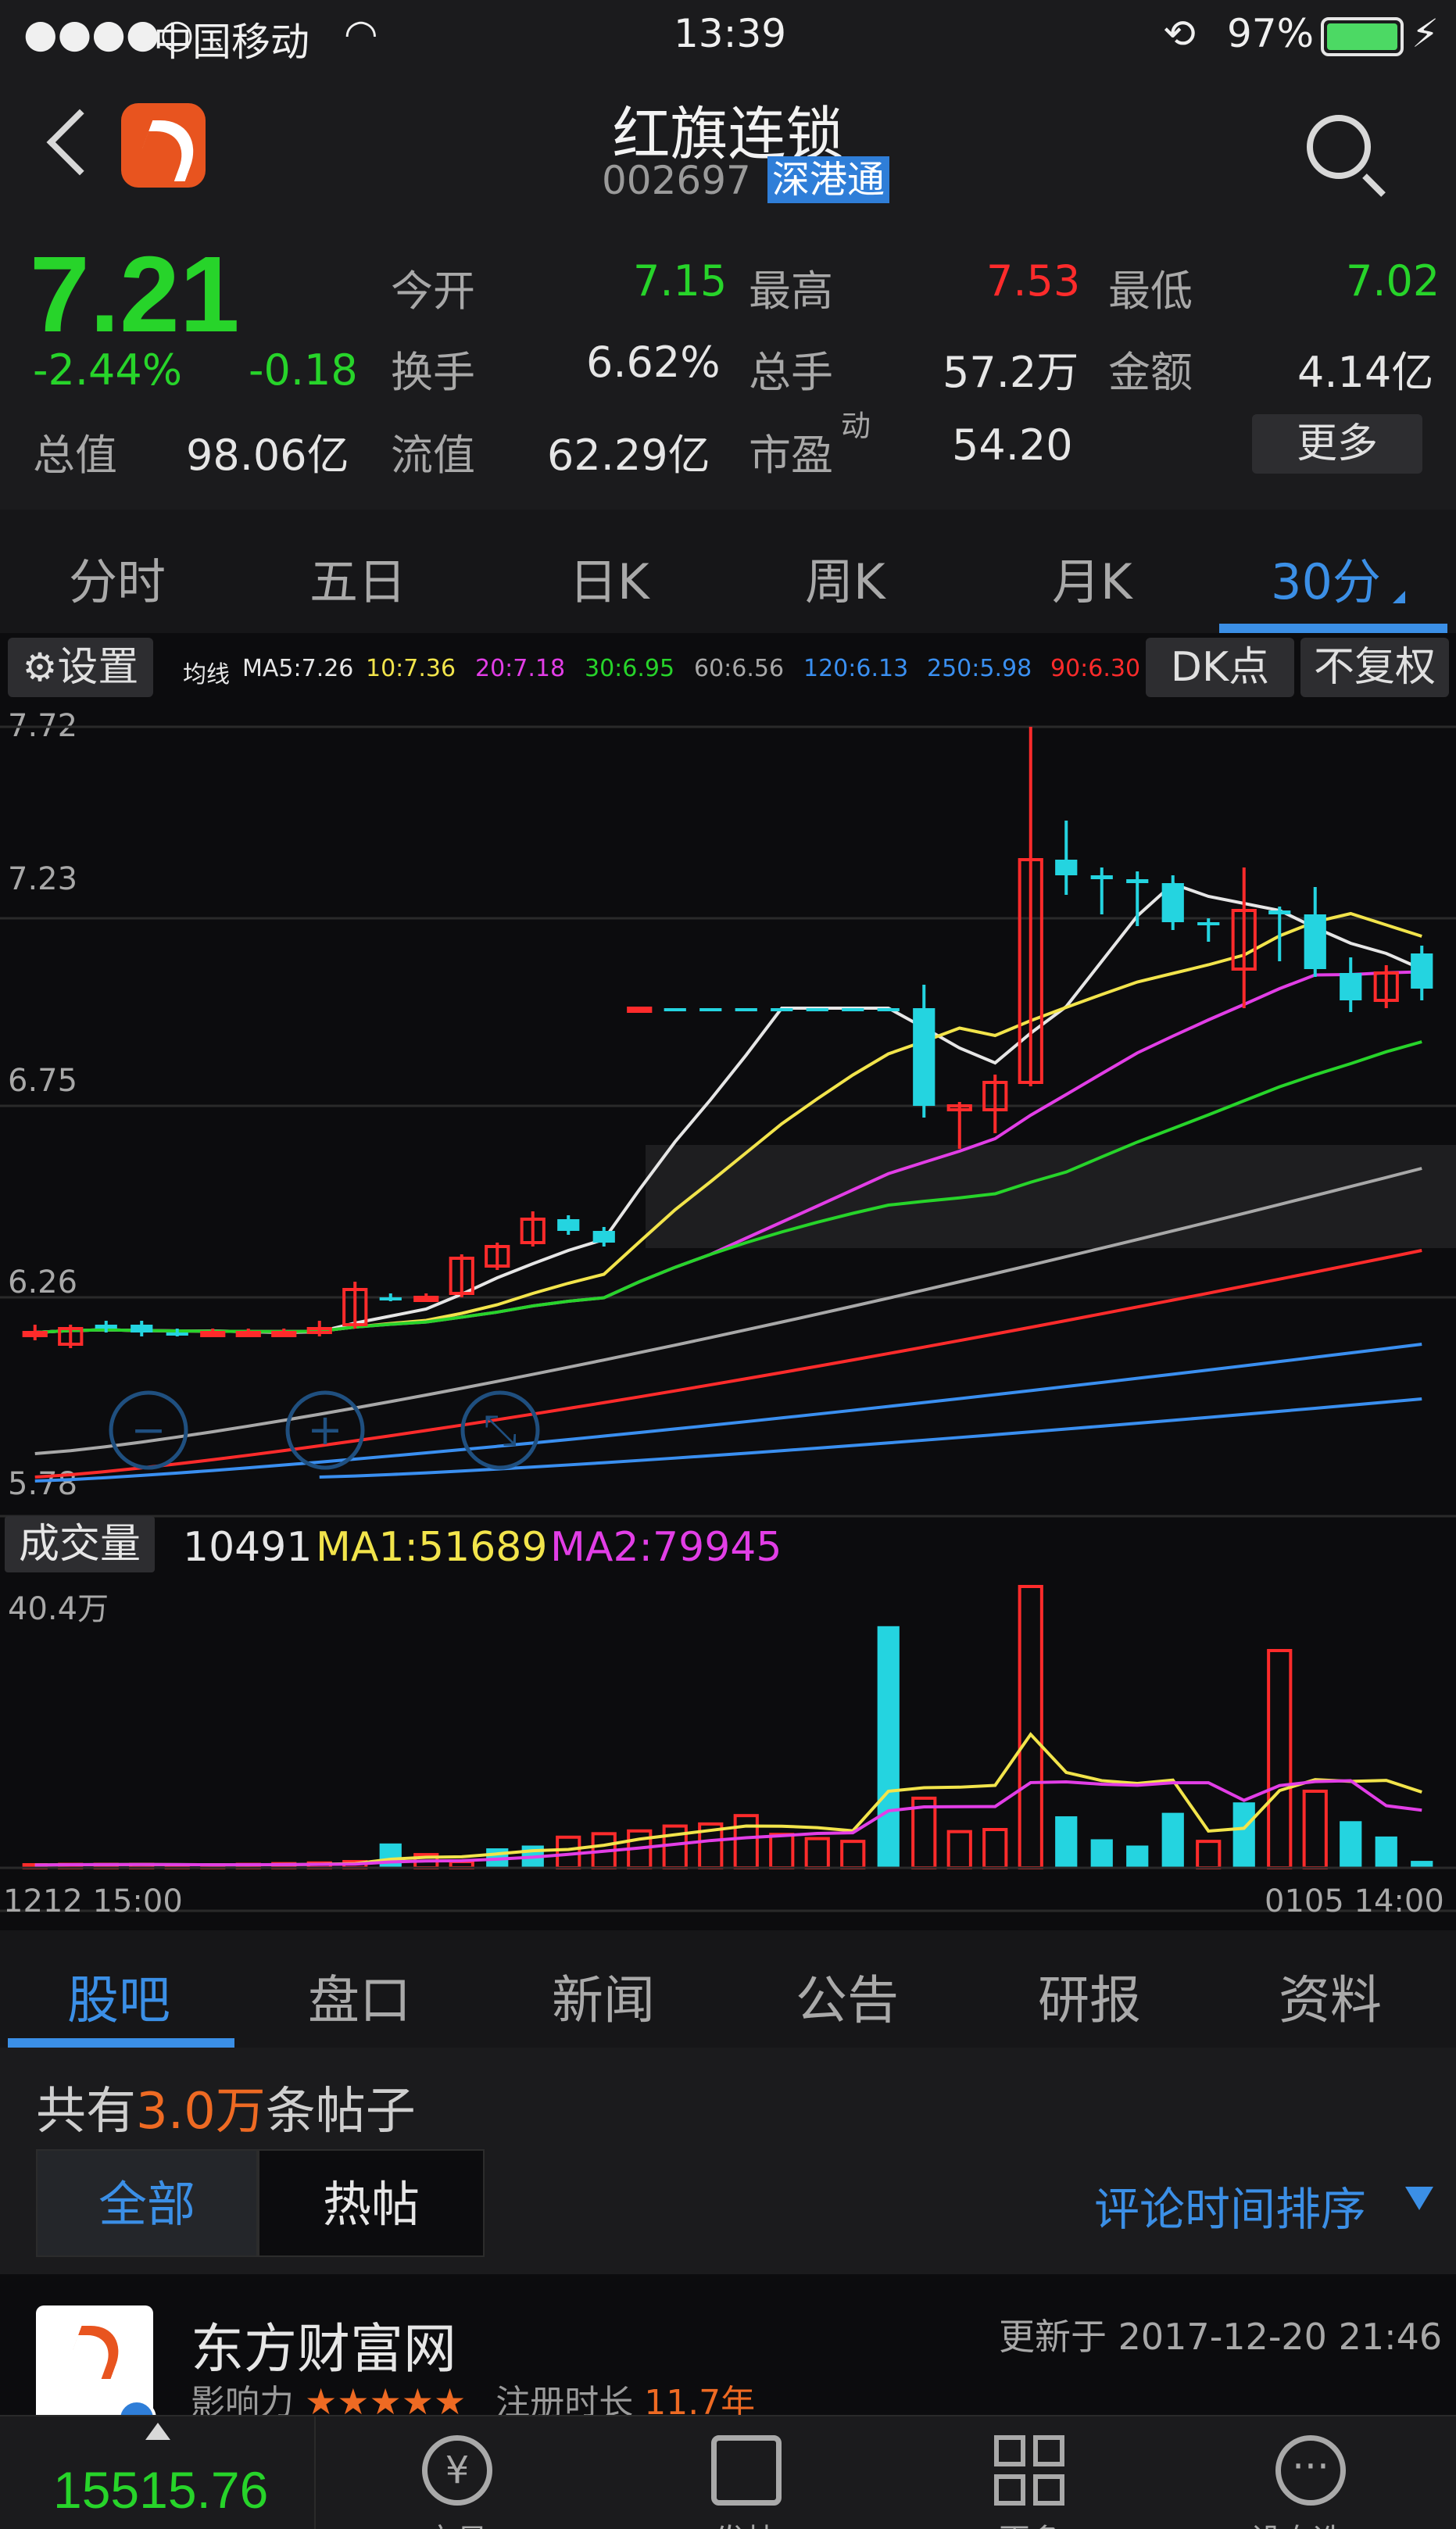 The height and width of the screenshot is (2529, 1456). What do you see at coordinates (298, 668) in the screenshot?
I see `ma-value: MA5:7.26` at bounding box center [298, 668].